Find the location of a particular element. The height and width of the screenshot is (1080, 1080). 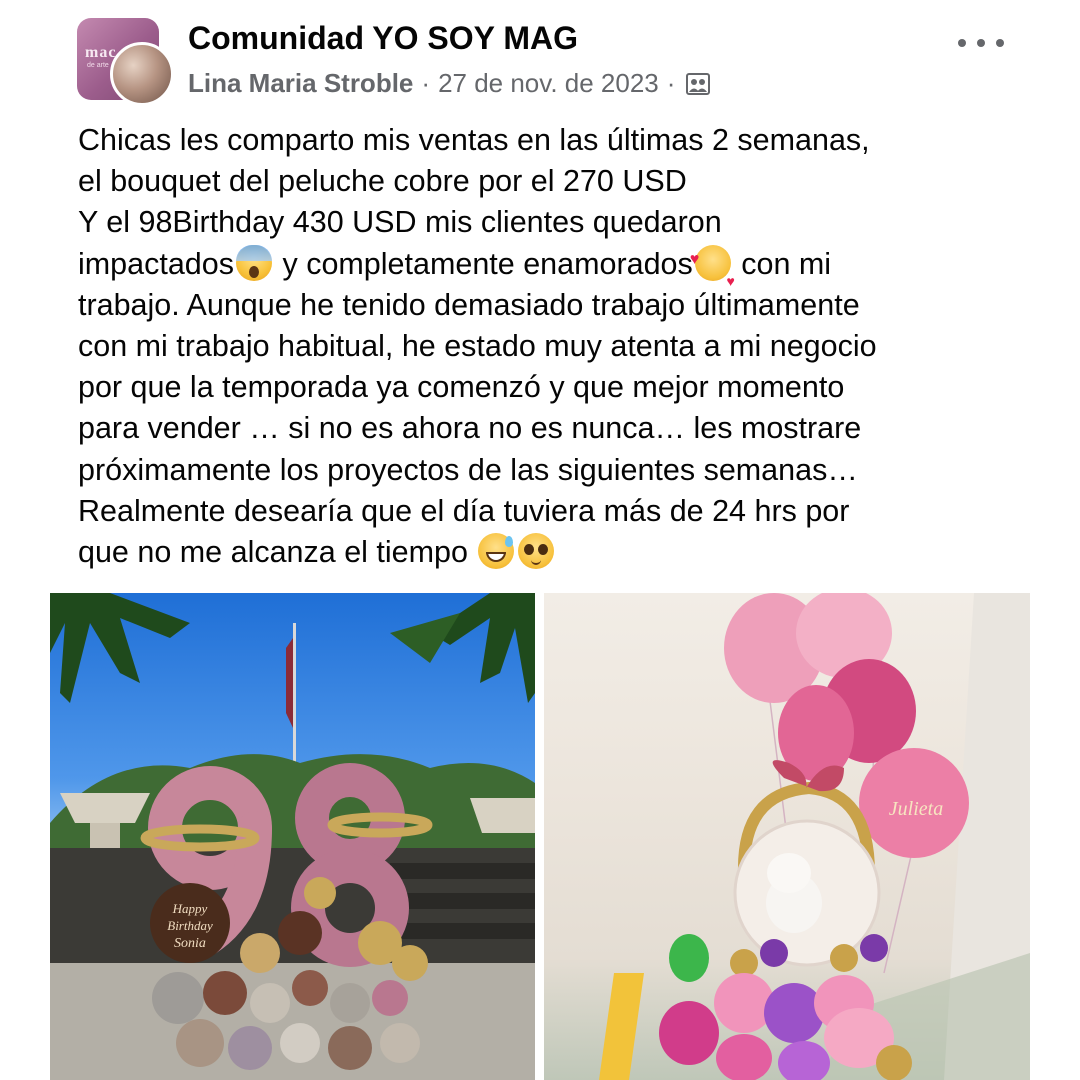

more-options-button is located at coordinates (981, 43).